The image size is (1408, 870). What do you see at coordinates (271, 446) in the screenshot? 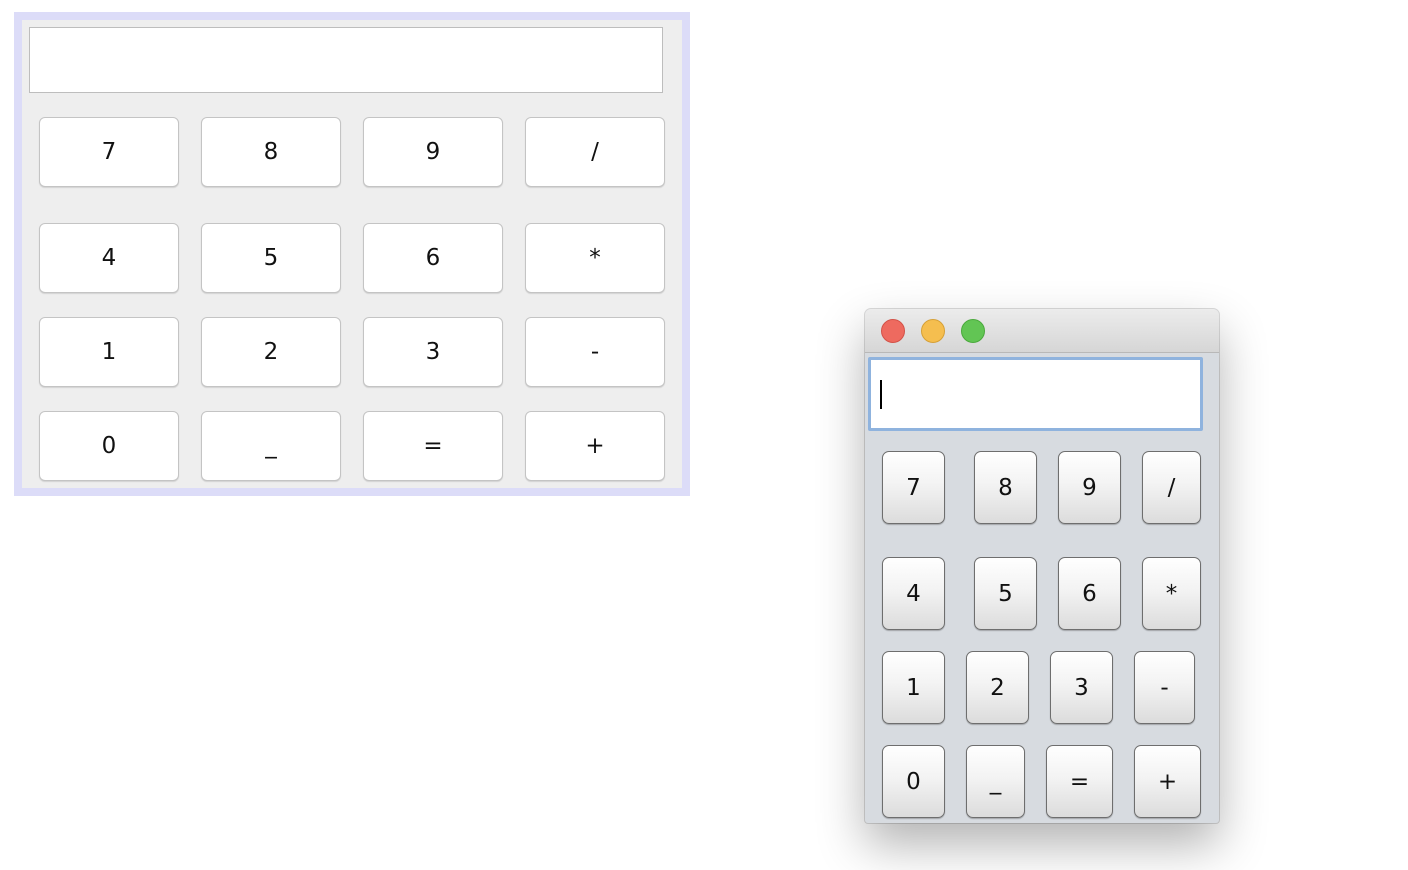
I see `designer-key-underscore: _` at bounding box center [271, 446].